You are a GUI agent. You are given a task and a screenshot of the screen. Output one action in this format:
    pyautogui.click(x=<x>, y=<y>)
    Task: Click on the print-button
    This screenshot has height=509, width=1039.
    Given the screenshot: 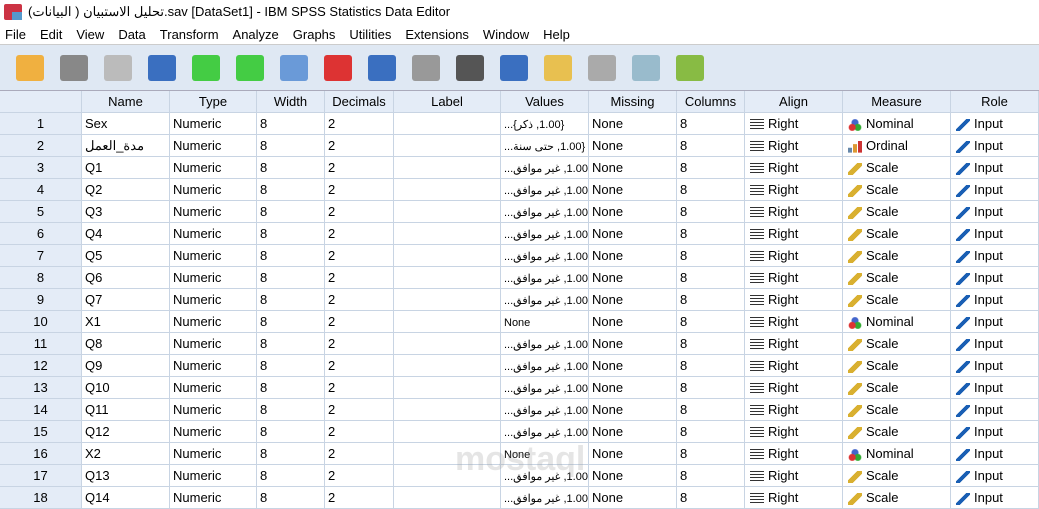 What is the action you would take?
    pyautogui.click(x=118, y=68)
    